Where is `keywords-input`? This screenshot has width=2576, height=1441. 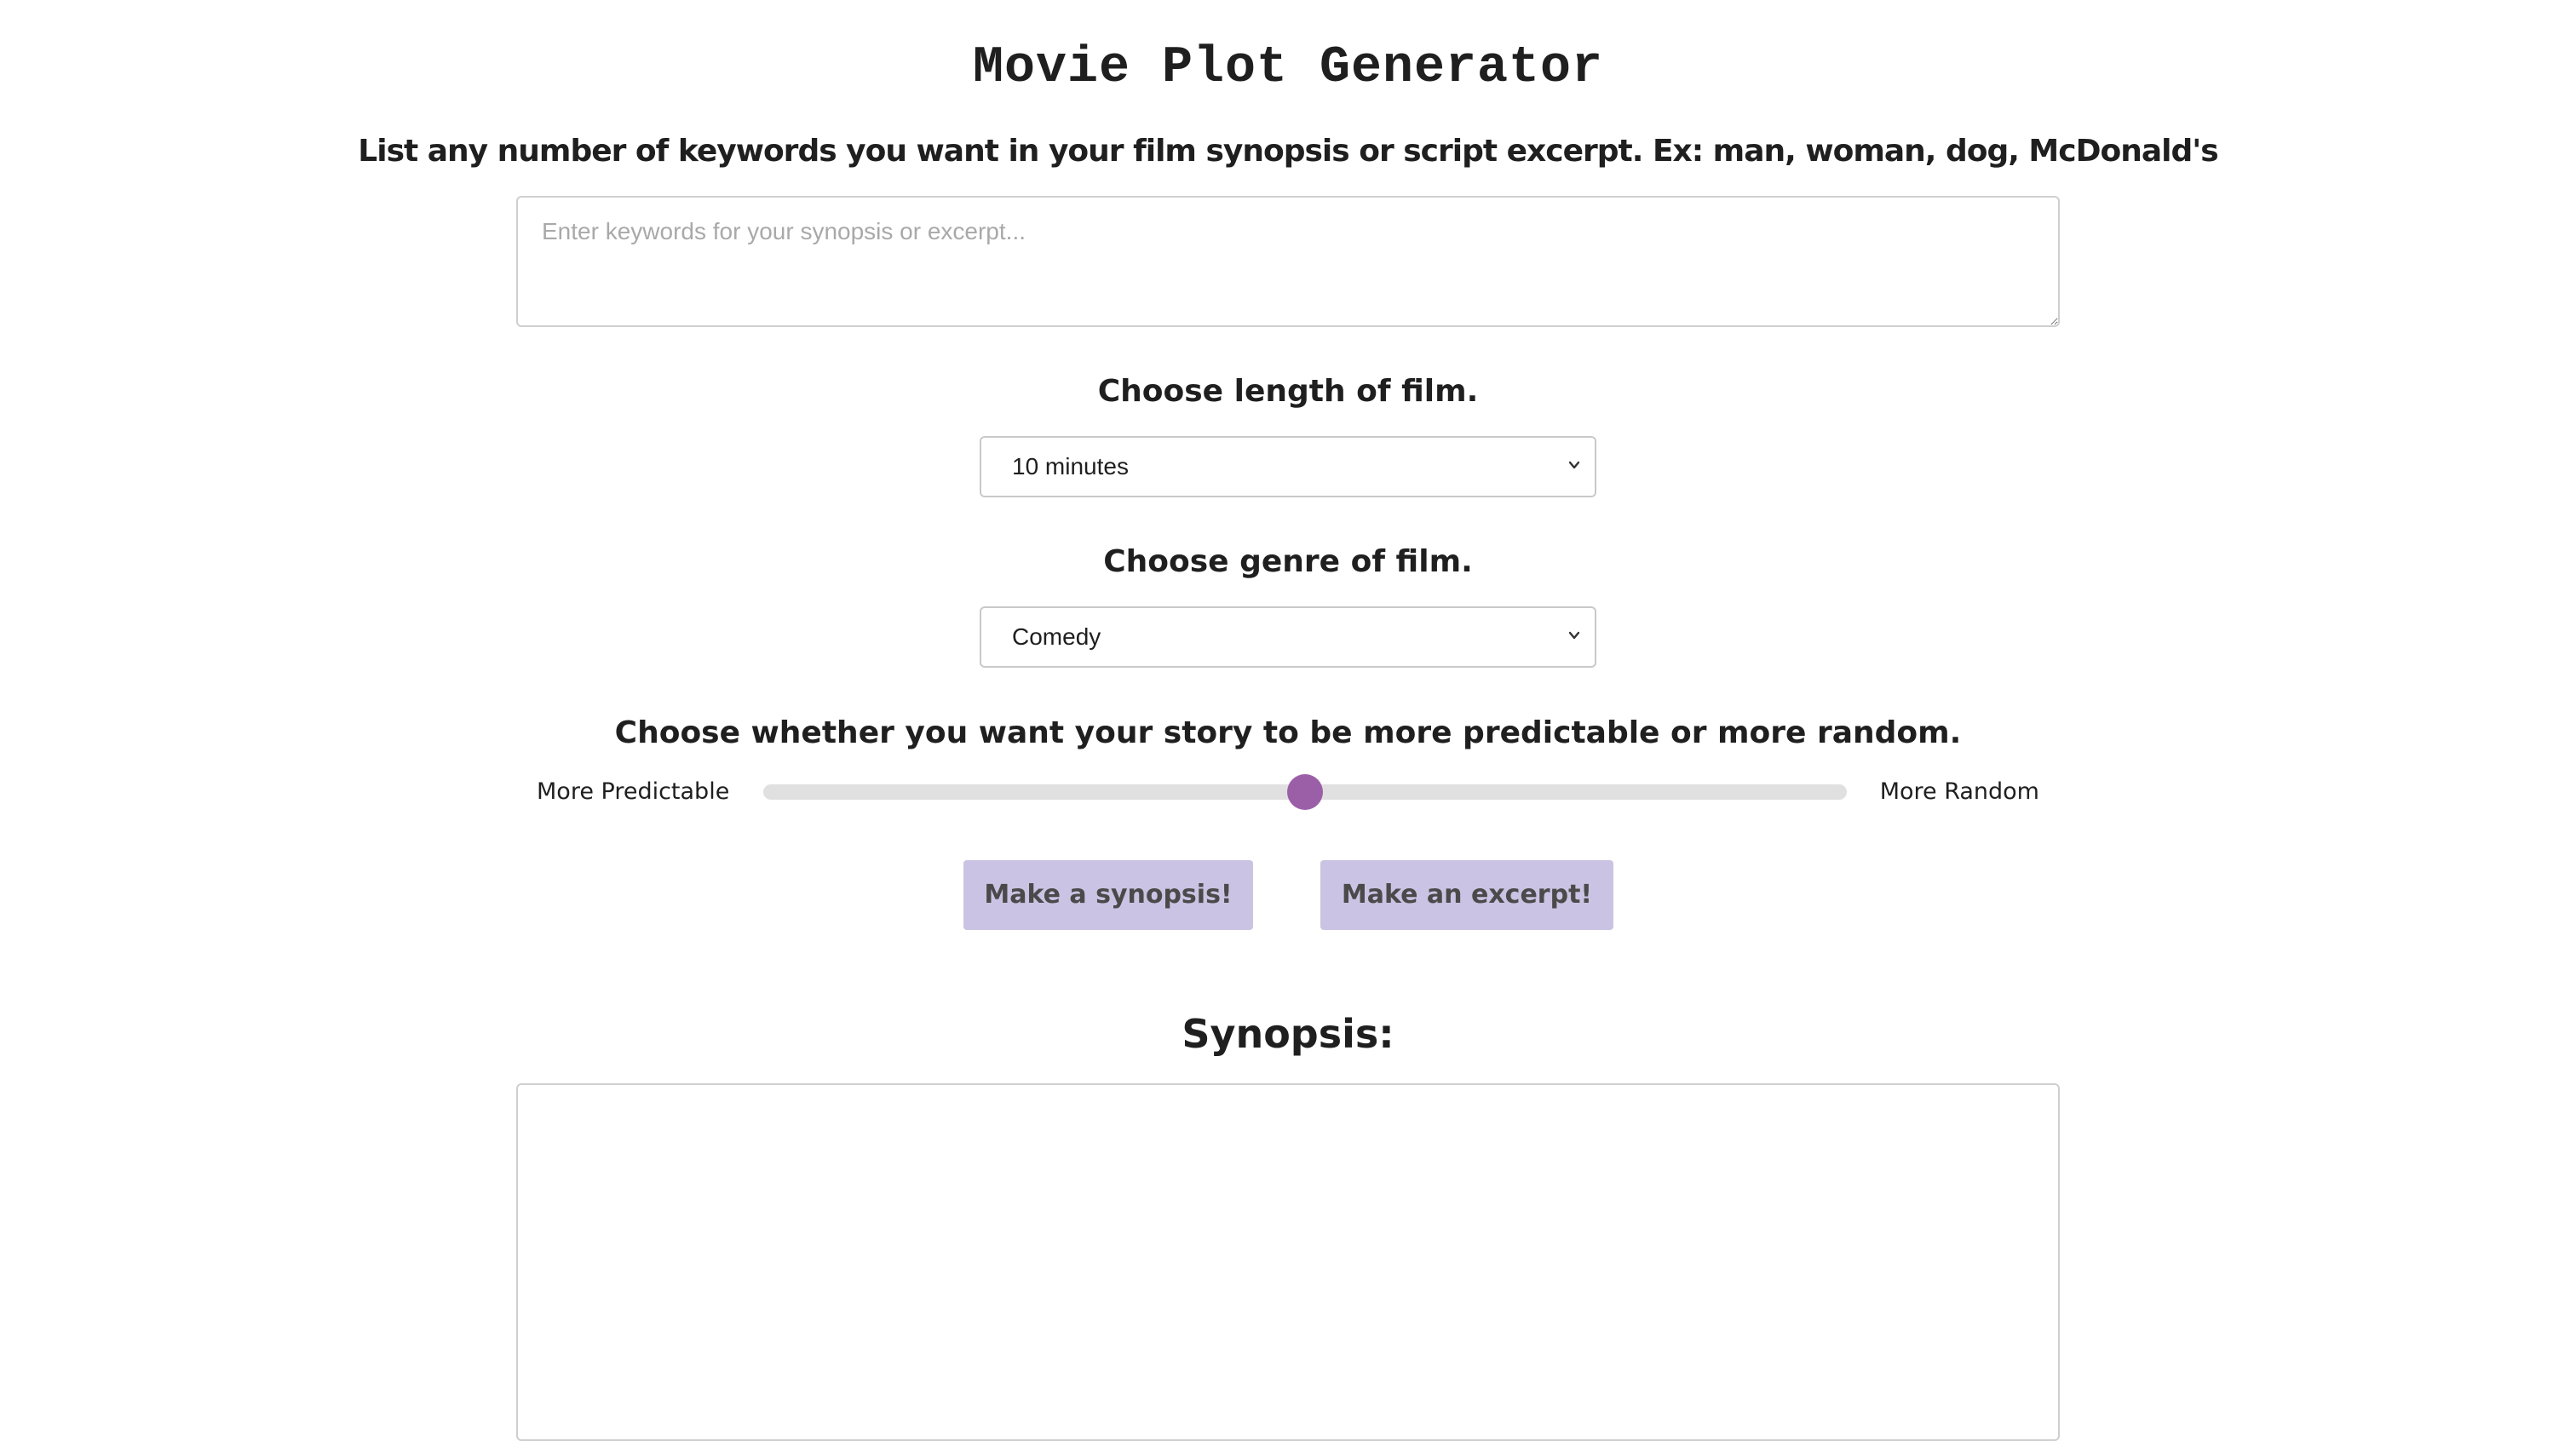 keywords-input is located at coordinates (1288, 261).